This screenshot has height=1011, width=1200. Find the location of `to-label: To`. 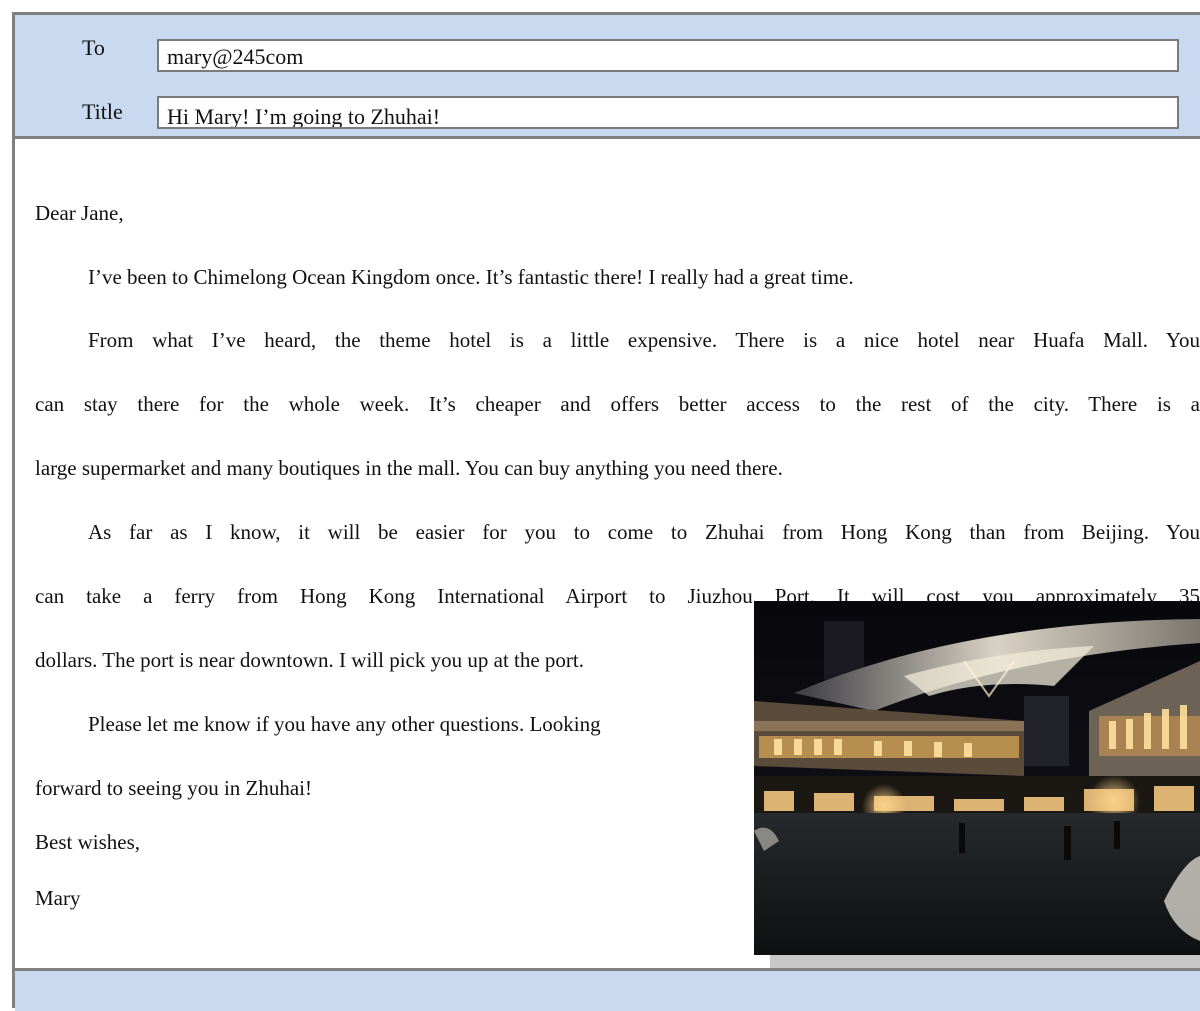

to-label: To is located at coordinates (93, 47).